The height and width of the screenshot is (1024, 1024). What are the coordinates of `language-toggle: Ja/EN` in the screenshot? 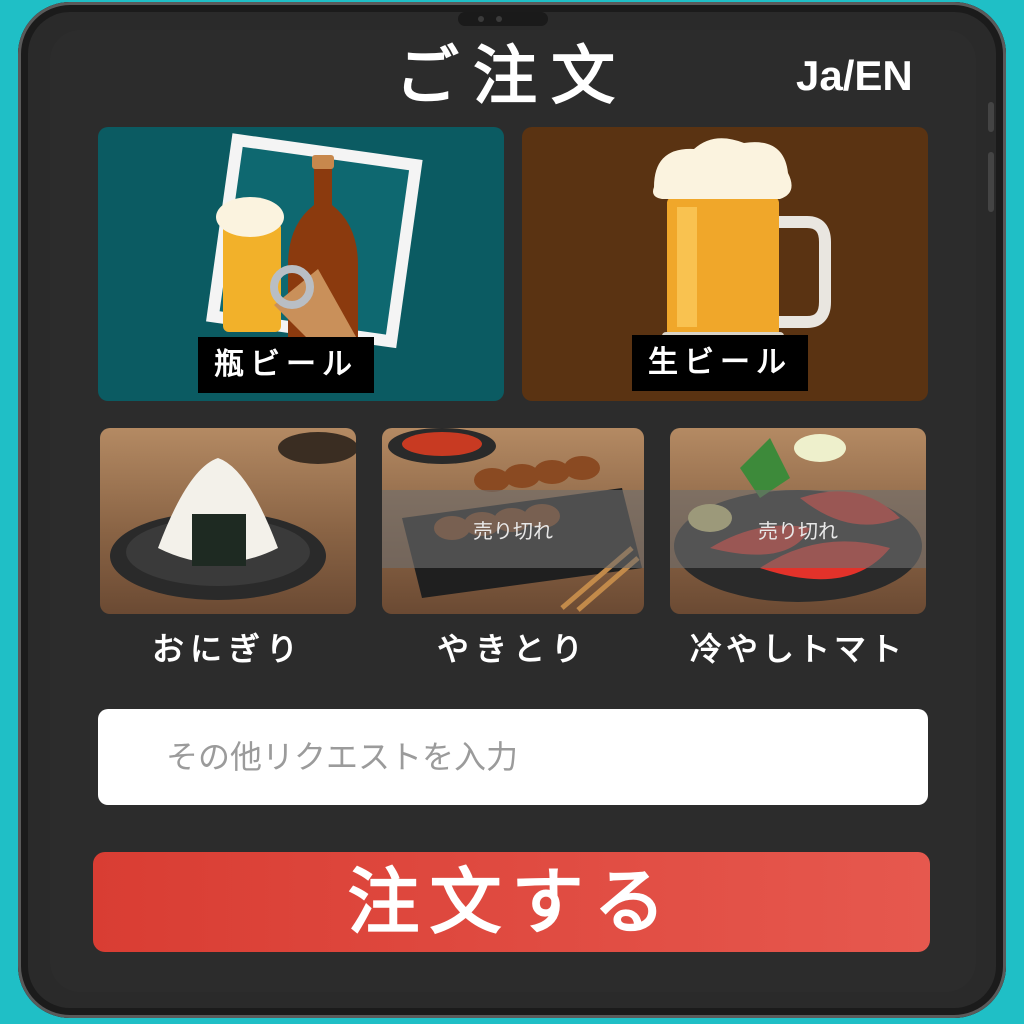 It's located at (866, 76).